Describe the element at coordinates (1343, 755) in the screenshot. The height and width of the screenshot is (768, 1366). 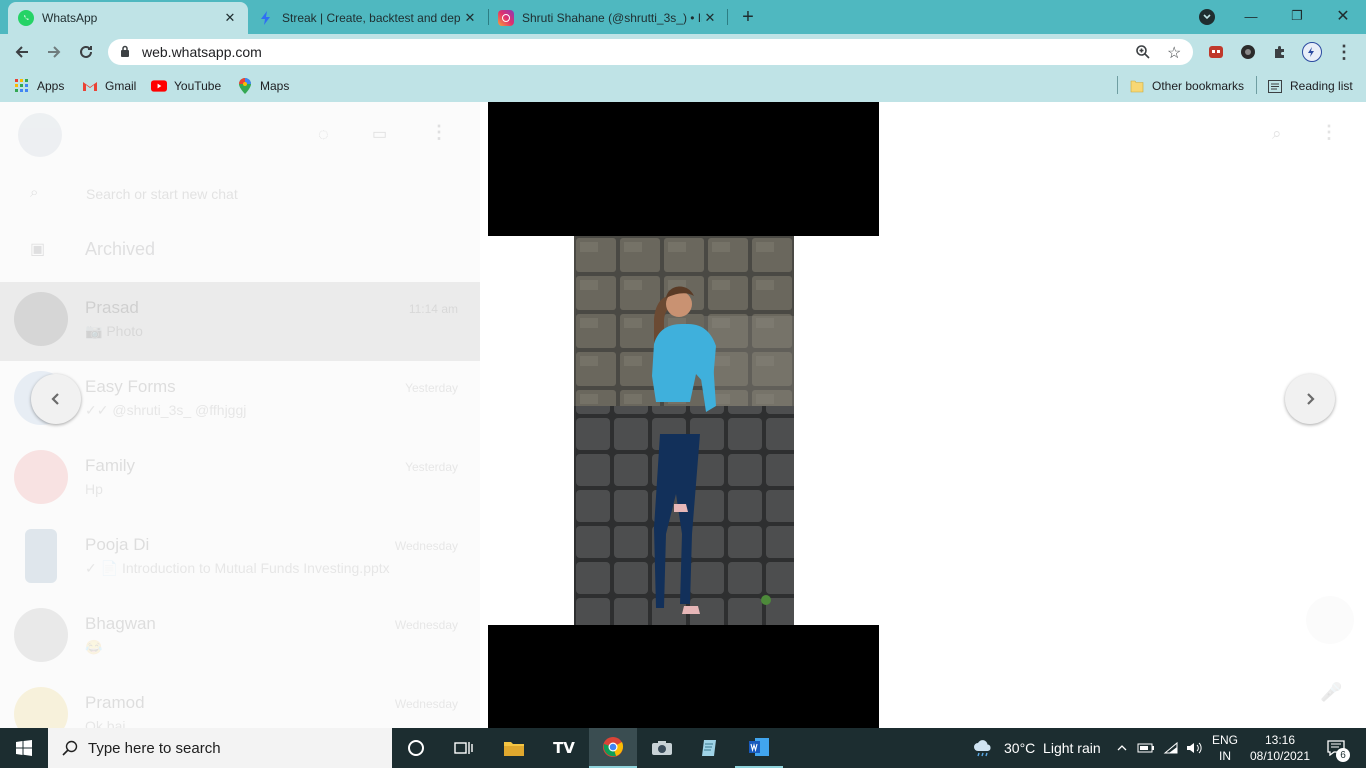
I see `notification-count-badge: 6` at that location.